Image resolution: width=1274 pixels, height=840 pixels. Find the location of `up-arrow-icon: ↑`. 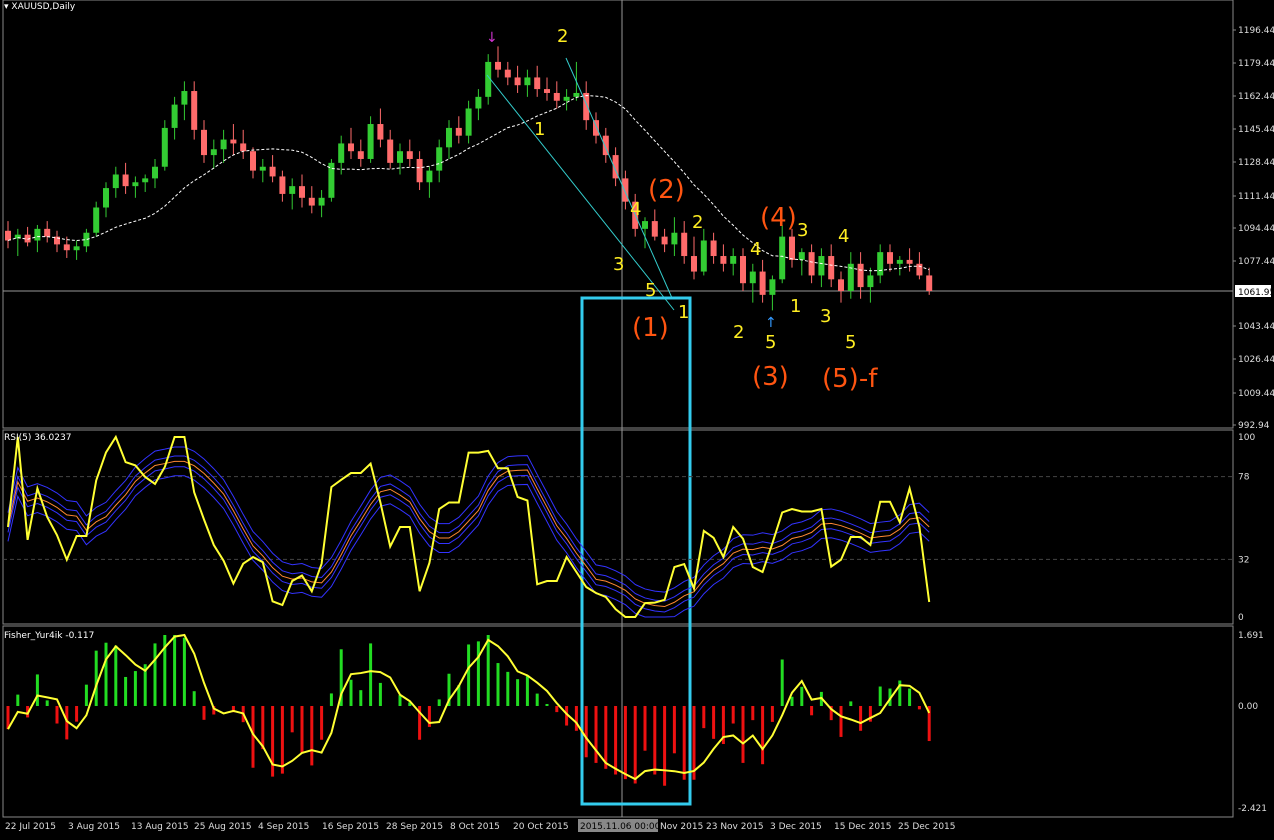

up-arrow-icon: ↑ is located at coordinates (771, 323).